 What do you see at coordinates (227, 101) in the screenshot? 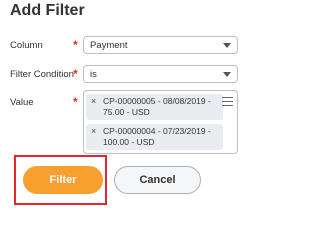
I see `list-icon` at bounding box center [227, 101].